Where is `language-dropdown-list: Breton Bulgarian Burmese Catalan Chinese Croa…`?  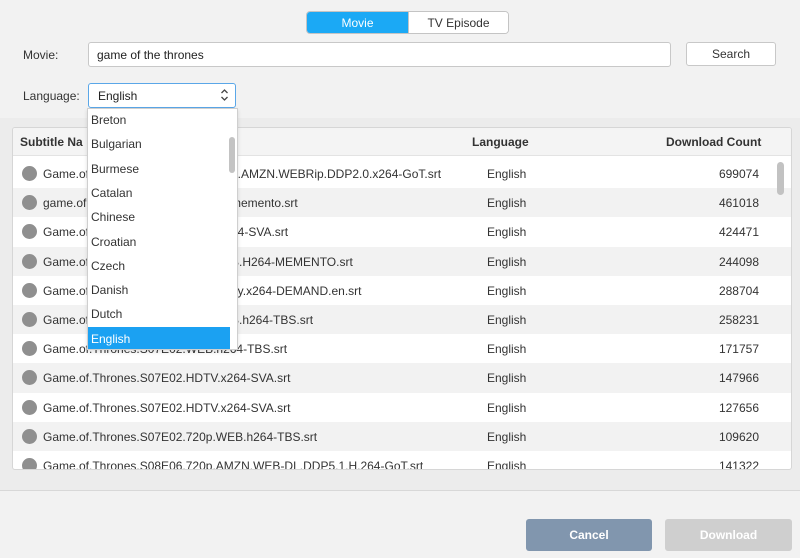 language-dropdown-list: Breton Bulgarian Burmese Catalan Chinese Croa… is located at coordinates (162, 229).